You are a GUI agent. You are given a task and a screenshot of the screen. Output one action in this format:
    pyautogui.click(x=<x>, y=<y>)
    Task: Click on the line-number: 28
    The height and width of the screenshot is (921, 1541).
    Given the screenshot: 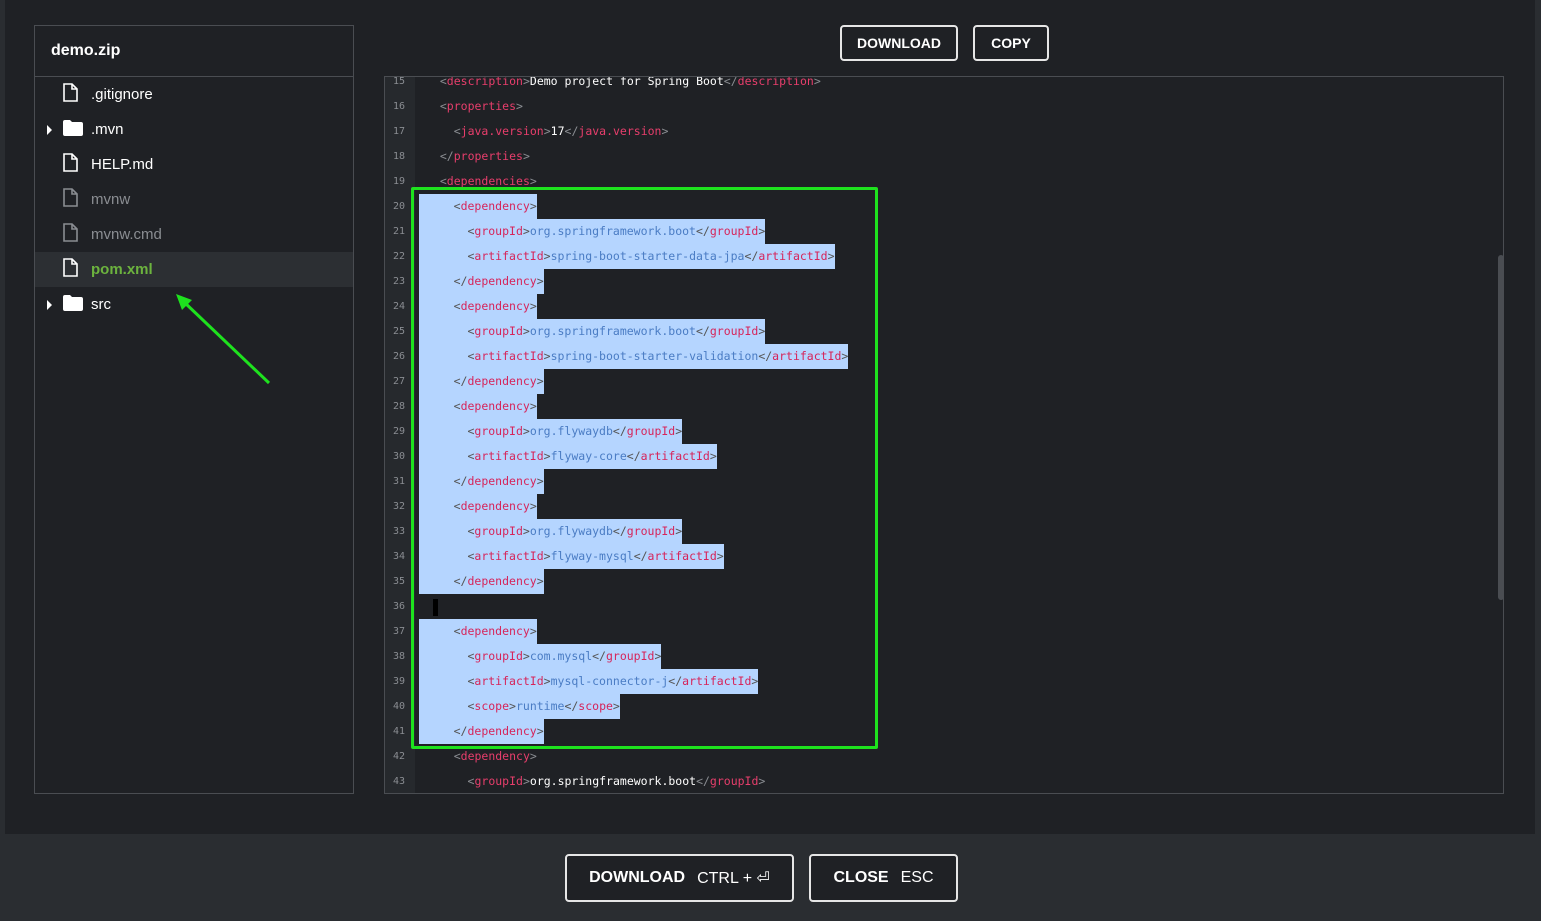 What is the action you would take?
    pyautogui.click(x=399, y=406)
    